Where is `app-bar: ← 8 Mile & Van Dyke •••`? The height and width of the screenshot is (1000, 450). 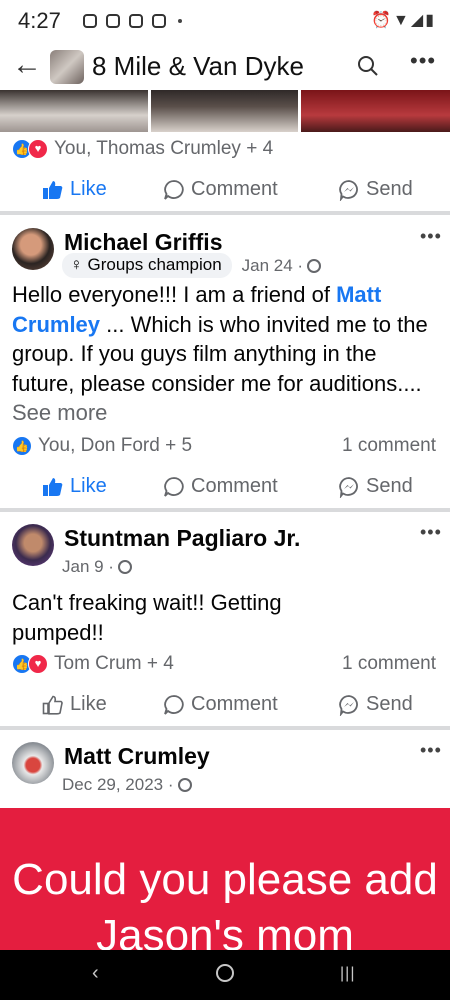
app-bar: ← 8 Mile & Van Dyke ••• is located at coordinates (225, 67).